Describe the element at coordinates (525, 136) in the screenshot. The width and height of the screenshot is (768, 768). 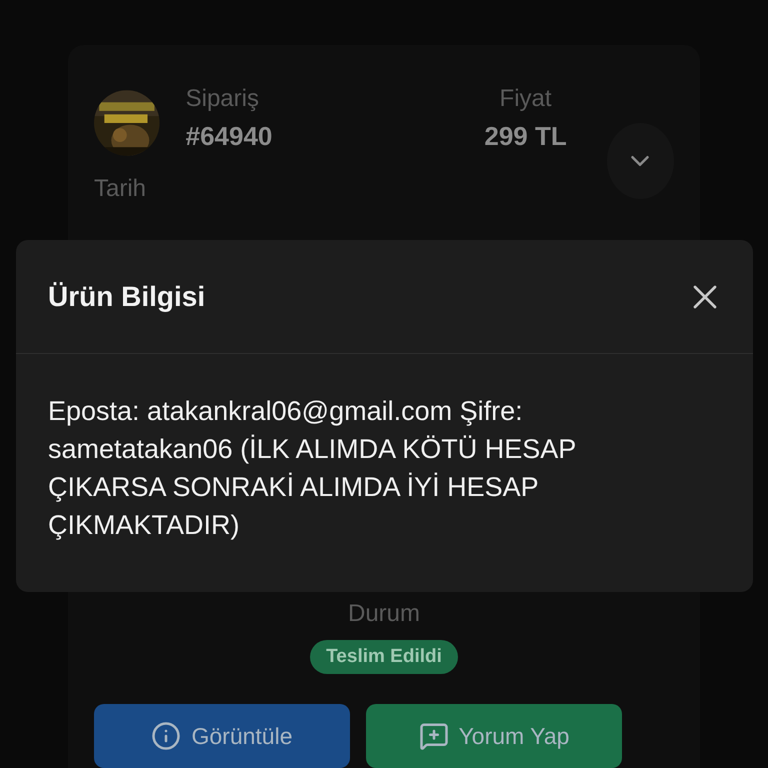
I see `price-value: 299 TL` at that location.